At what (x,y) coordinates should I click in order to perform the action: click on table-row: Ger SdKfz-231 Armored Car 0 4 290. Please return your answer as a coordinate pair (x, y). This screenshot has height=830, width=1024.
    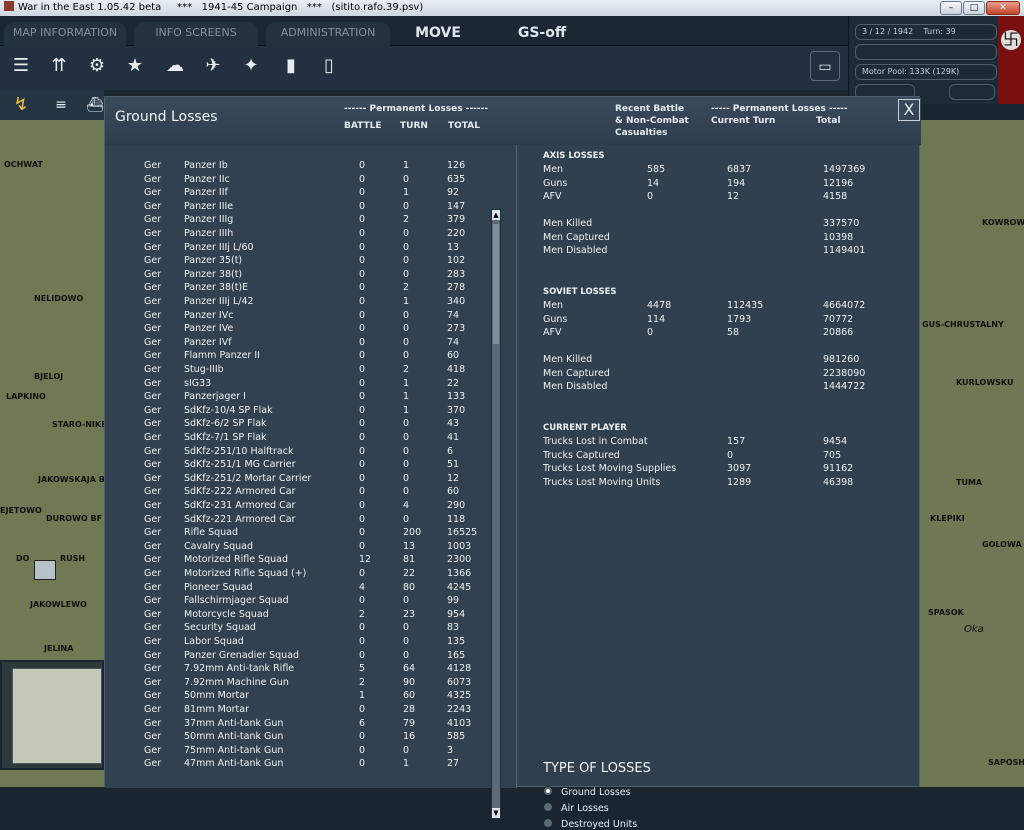
    Looking at the image, I should click on (300, 506).